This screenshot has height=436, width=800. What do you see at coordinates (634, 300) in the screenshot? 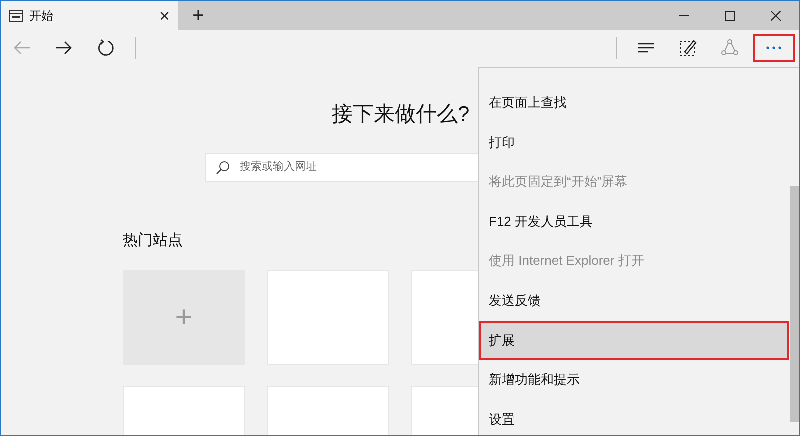
I see `menu-item: 发送反馈` at bounding box center [634, 300].